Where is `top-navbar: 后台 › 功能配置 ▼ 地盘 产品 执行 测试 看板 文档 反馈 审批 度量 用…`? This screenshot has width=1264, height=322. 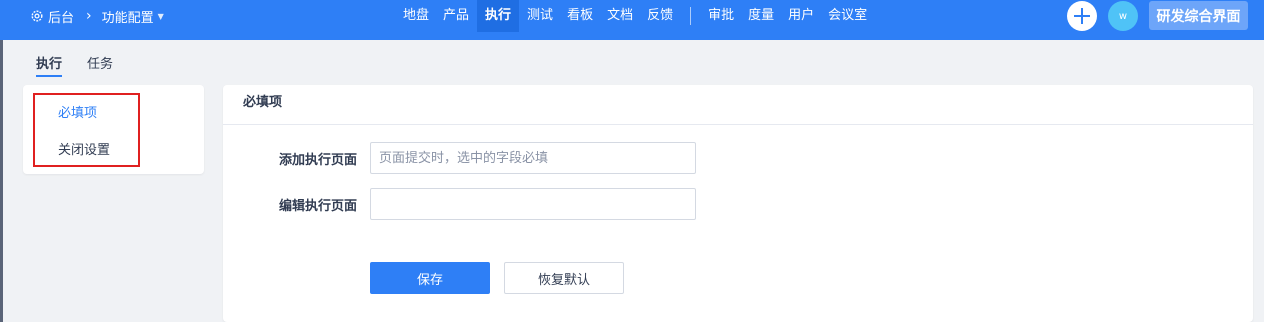 top-navbar: 后台 › 功能配置 ▼ 地盘 产品 执行 测试 看板 文档 反馈 审批 度量 用… is located at coordinates (632, 20).